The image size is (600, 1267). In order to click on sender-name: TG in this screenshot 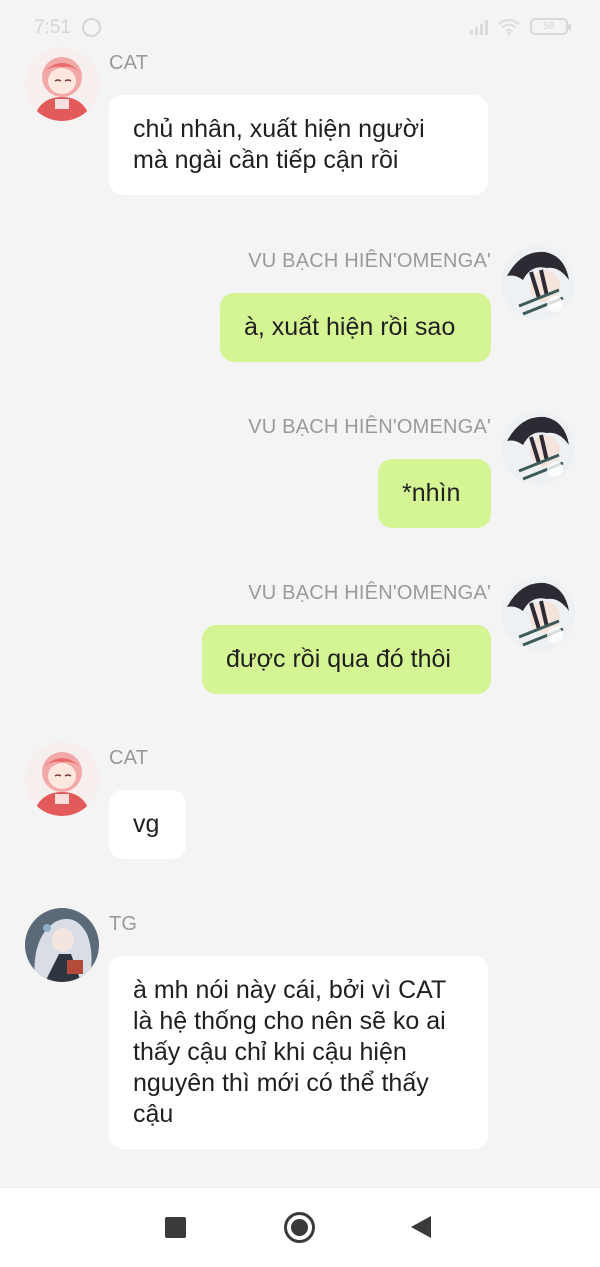, I will do `click(123, 924)`.